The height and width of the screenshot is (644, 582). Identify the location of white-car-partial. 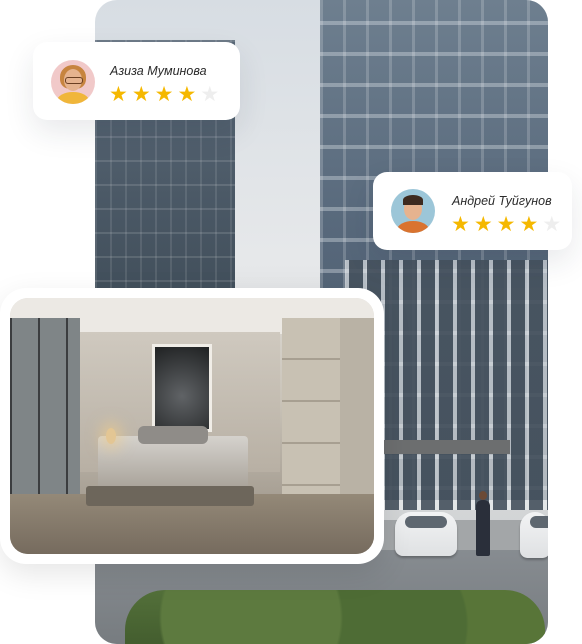
(534, 535).